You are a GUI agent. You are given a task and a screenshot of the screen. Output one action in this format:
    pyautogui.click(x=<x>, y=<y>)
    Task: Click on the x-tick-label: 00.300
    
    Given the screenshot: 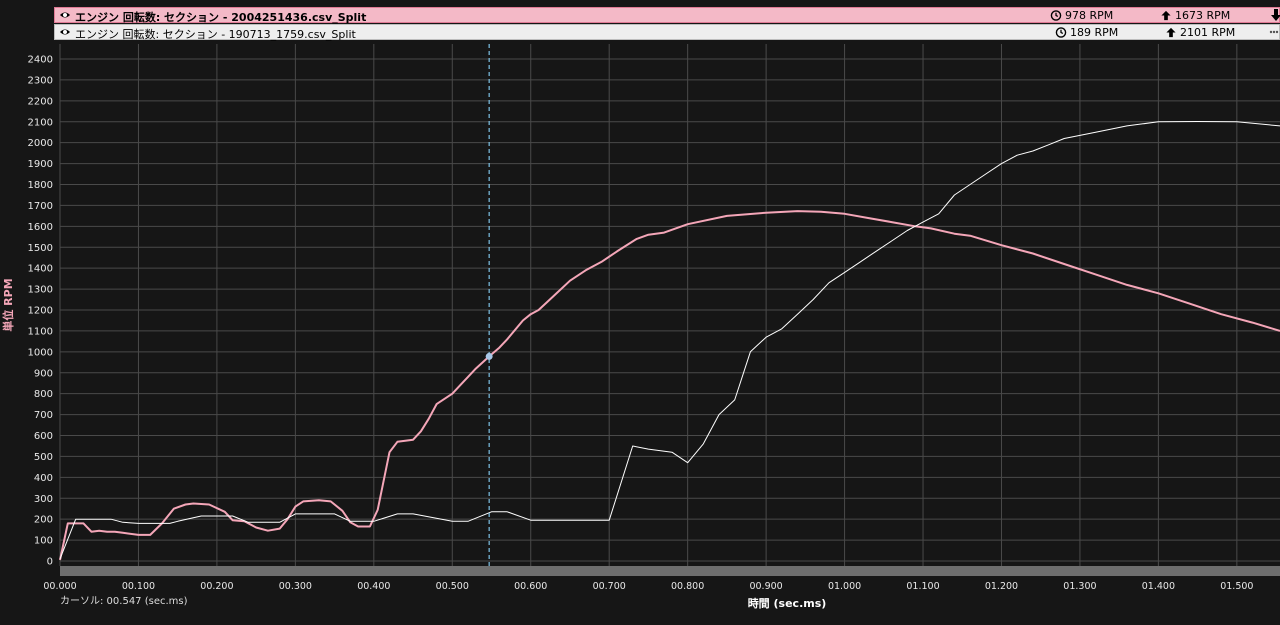 What is the action you would take?
    pyautogui.click(x=295, y=586)
    